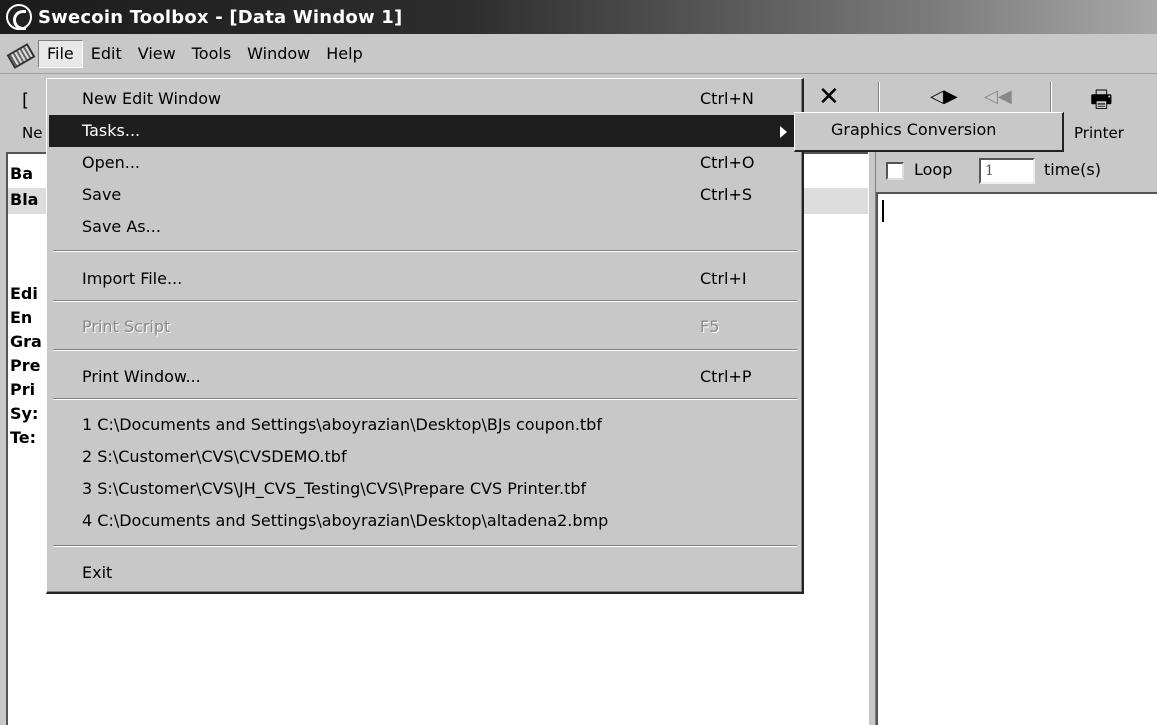 This screenshot has width=1157, height=725. Describe the element at coordinates (21, 317) in the screenshot. I see `list-item: En` at that location.